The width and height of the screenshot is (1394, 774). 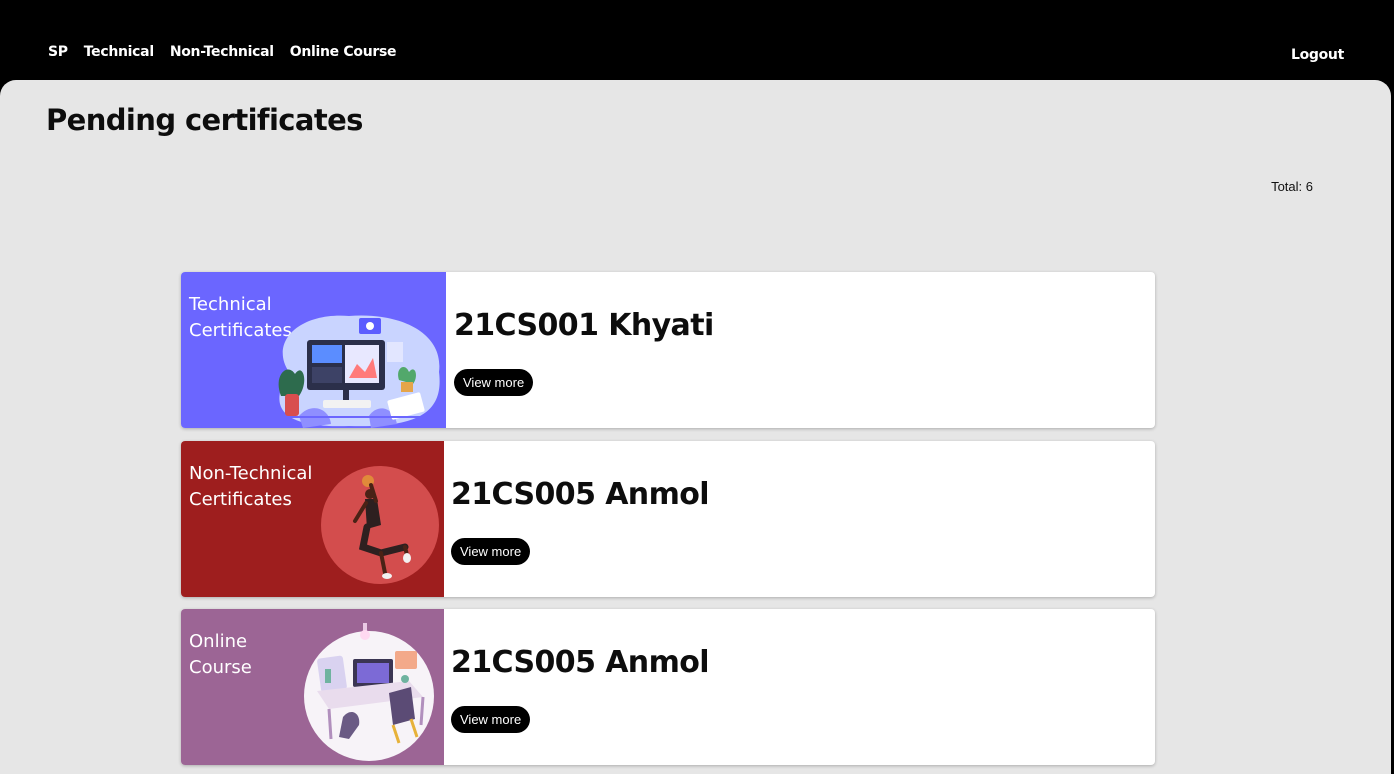 I want to click on logout-link: Logout, so click(x=1317, y=55).